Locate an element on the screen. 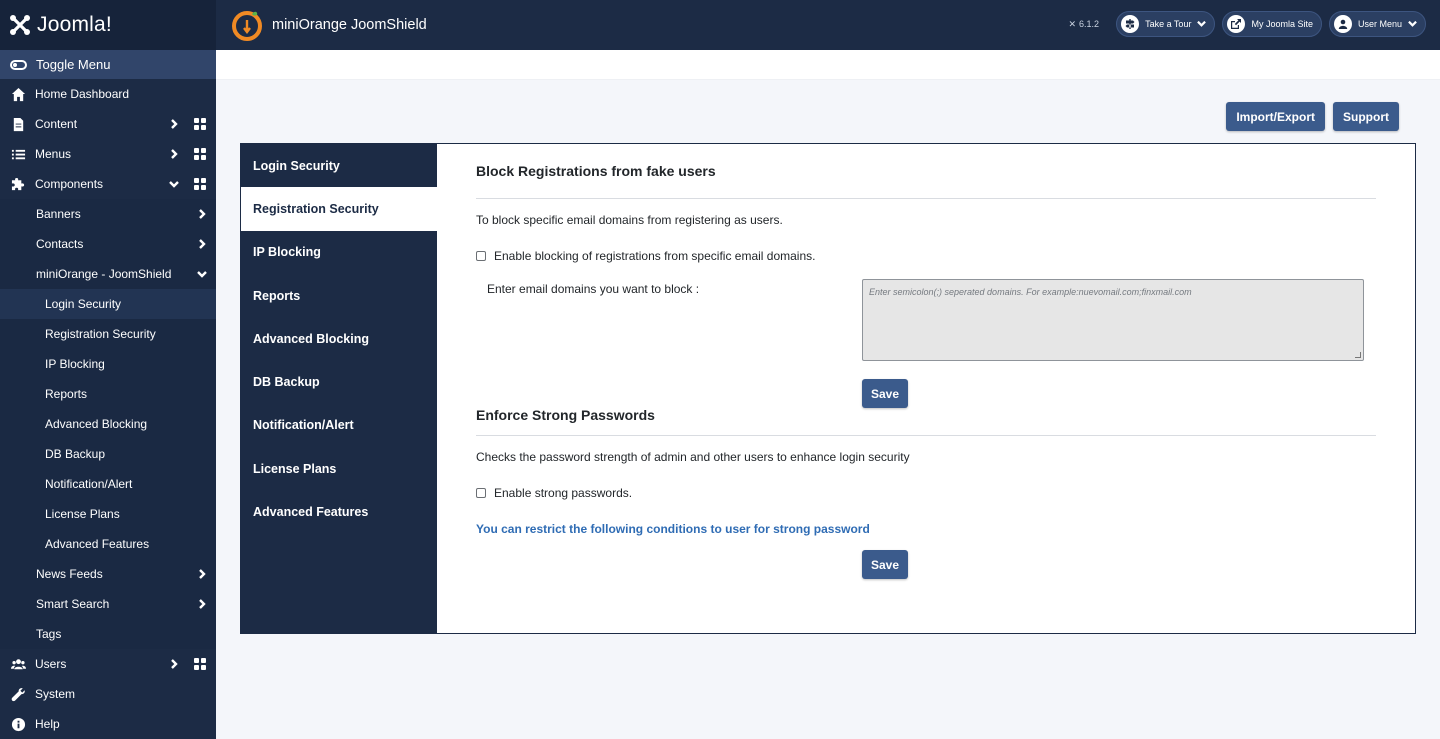 This screenshot has height=739, width=1440. sidebar-item-label: miniOrange - JoomShield is located at coordinates (104, 274).